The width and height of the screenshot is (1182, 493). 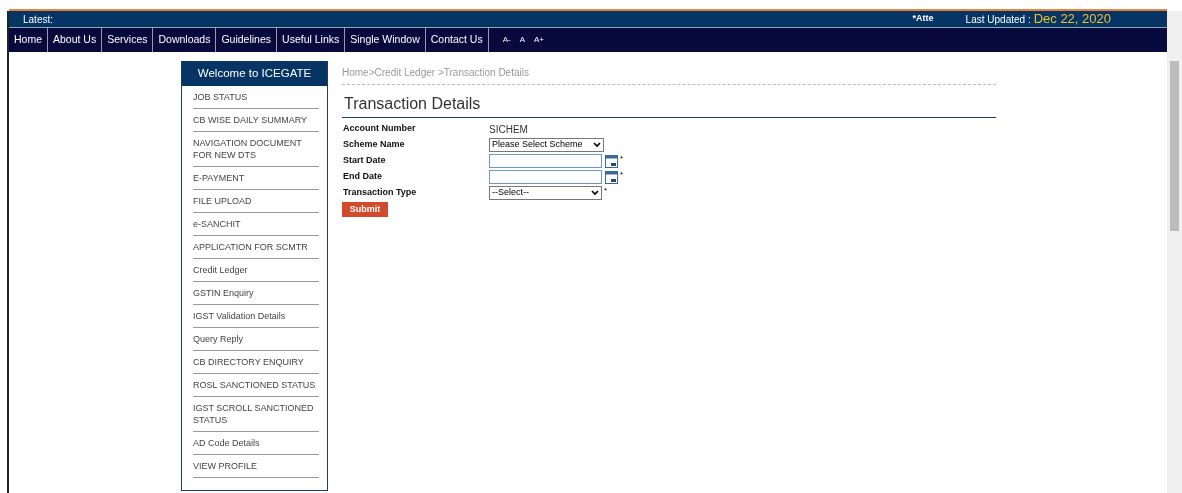 I want to click on sidebar-link: GSTIN Enquiry, so click(x=256, y=293).